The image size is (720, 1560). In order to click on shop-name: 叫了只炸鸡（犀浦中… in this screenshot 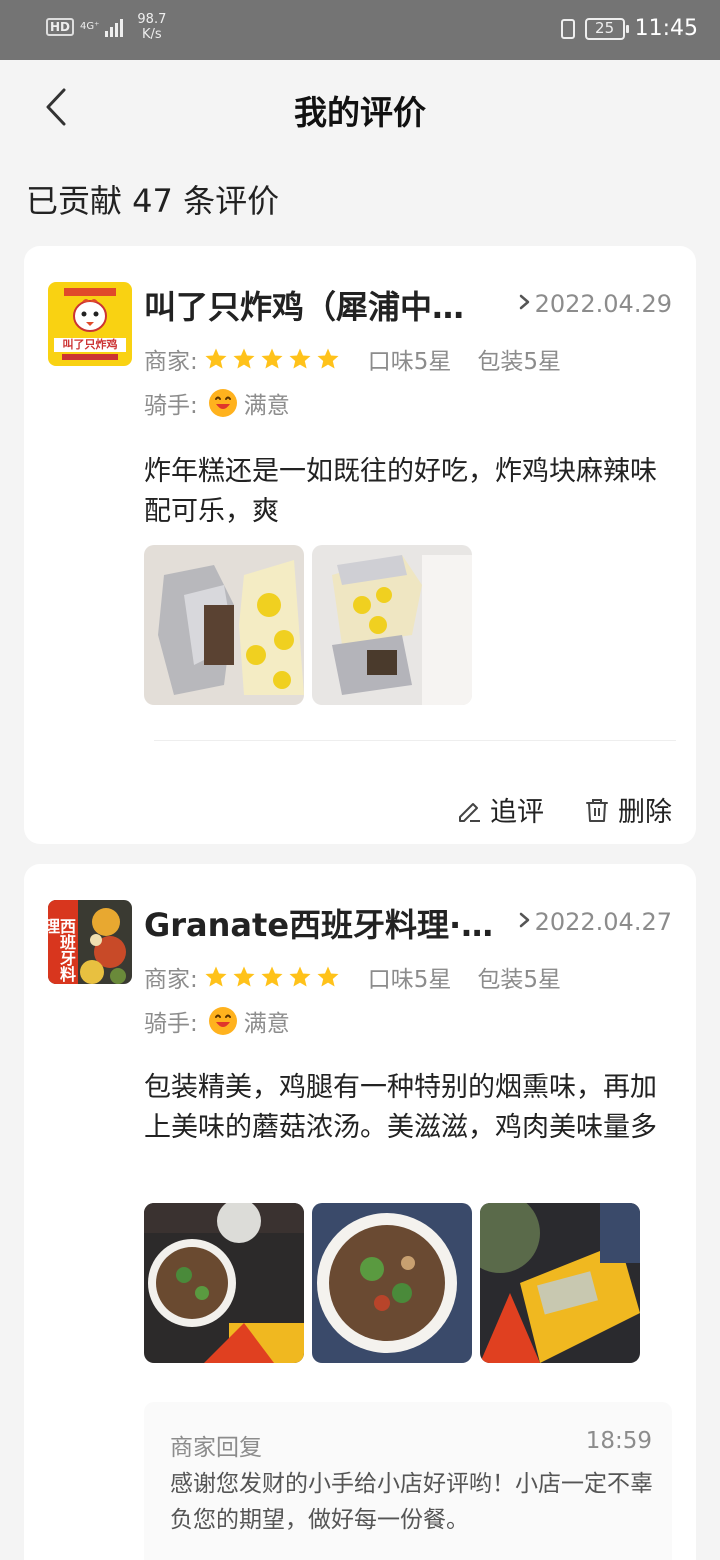, I will do `click(321, 305)`.